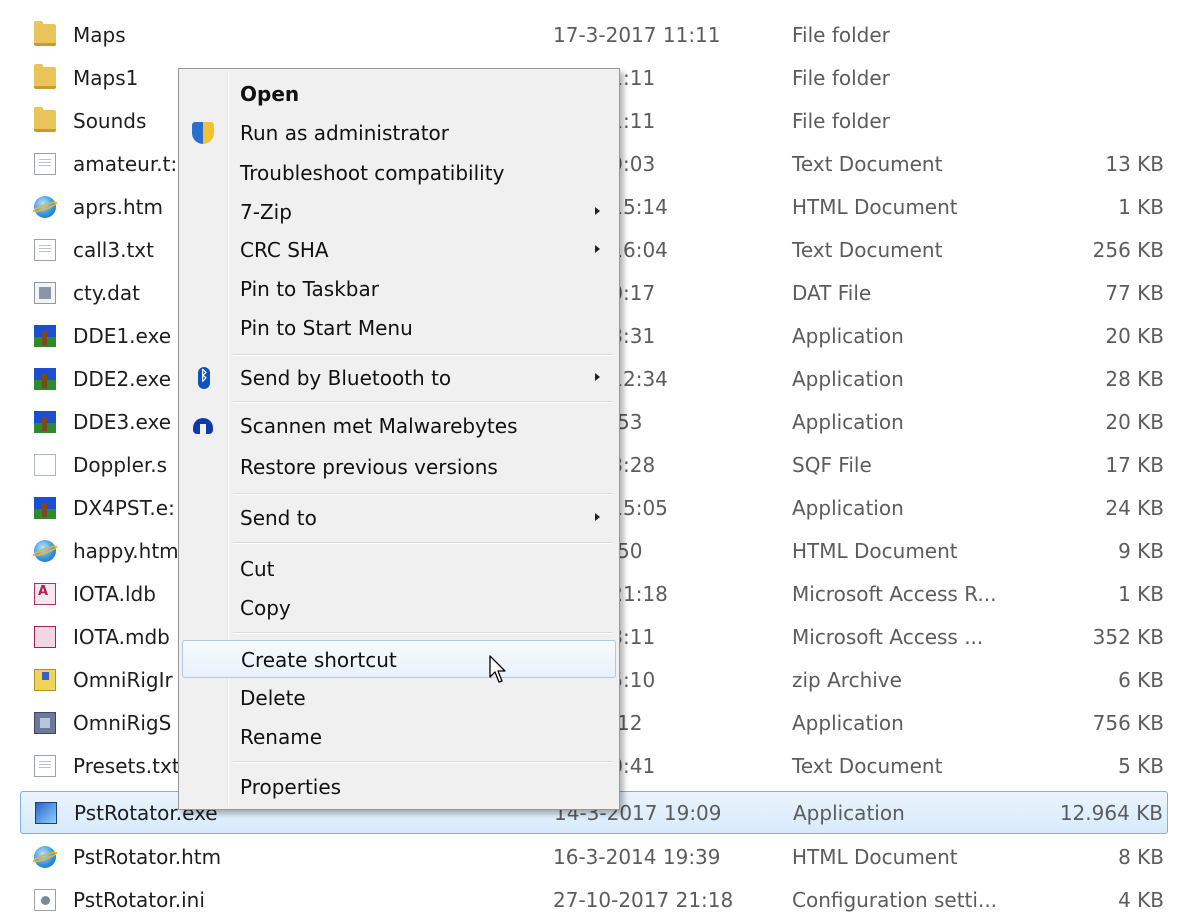  Describe the element at coordinates (399, 518) in the screenshot. I see `menu-item-send-to: Send to` at that location.